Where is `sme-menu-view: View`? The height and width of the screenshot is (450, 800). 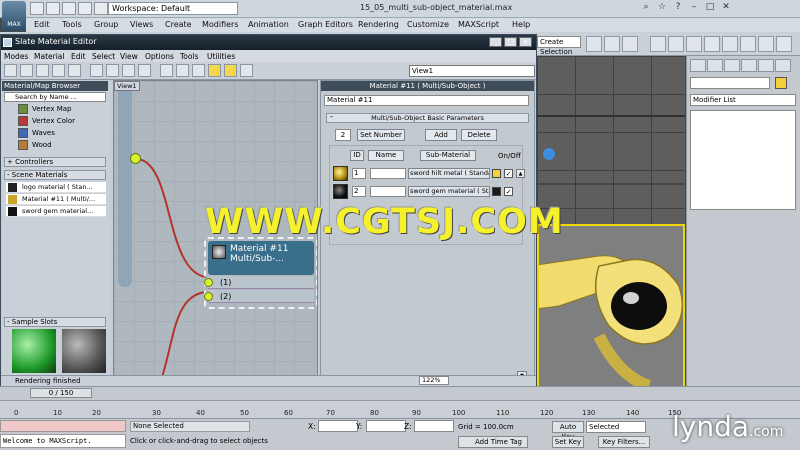 sme-menu-view: View is located at coordinates (129, 56).